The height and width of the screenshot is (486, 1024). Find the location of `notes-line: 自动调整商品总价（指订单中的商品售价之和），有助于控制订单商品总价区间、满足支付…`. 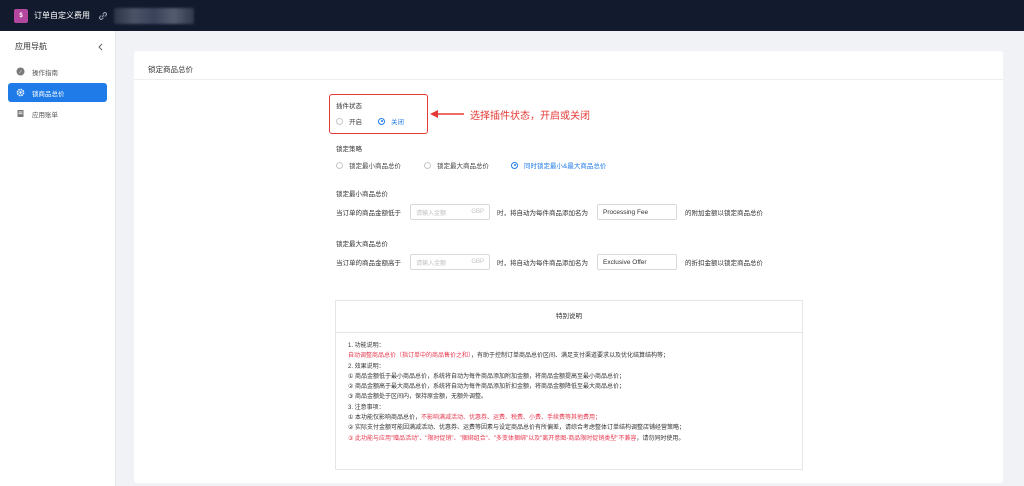

notes-line: 自动调整商品总价（指订单中的商品售价之和），有助于控制订单商品总价区间、满足支付… is located at coordinates (575, 356).